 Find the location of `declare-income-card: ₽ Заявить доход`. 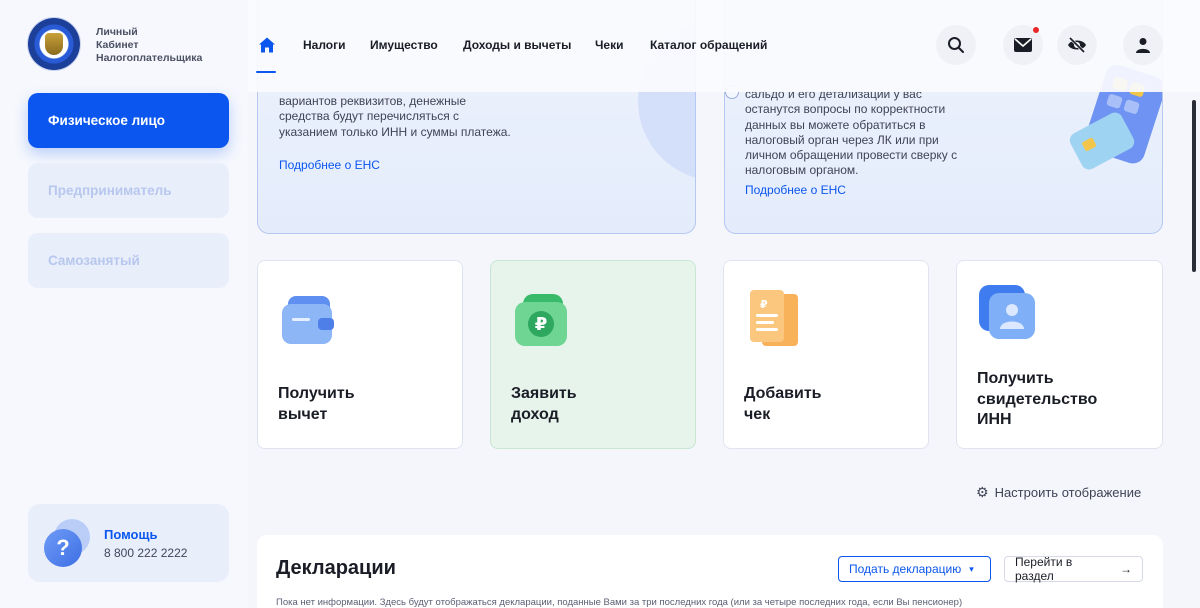

declare-income-card: ₽ Заявить доход is located at coordinates (593, 354).